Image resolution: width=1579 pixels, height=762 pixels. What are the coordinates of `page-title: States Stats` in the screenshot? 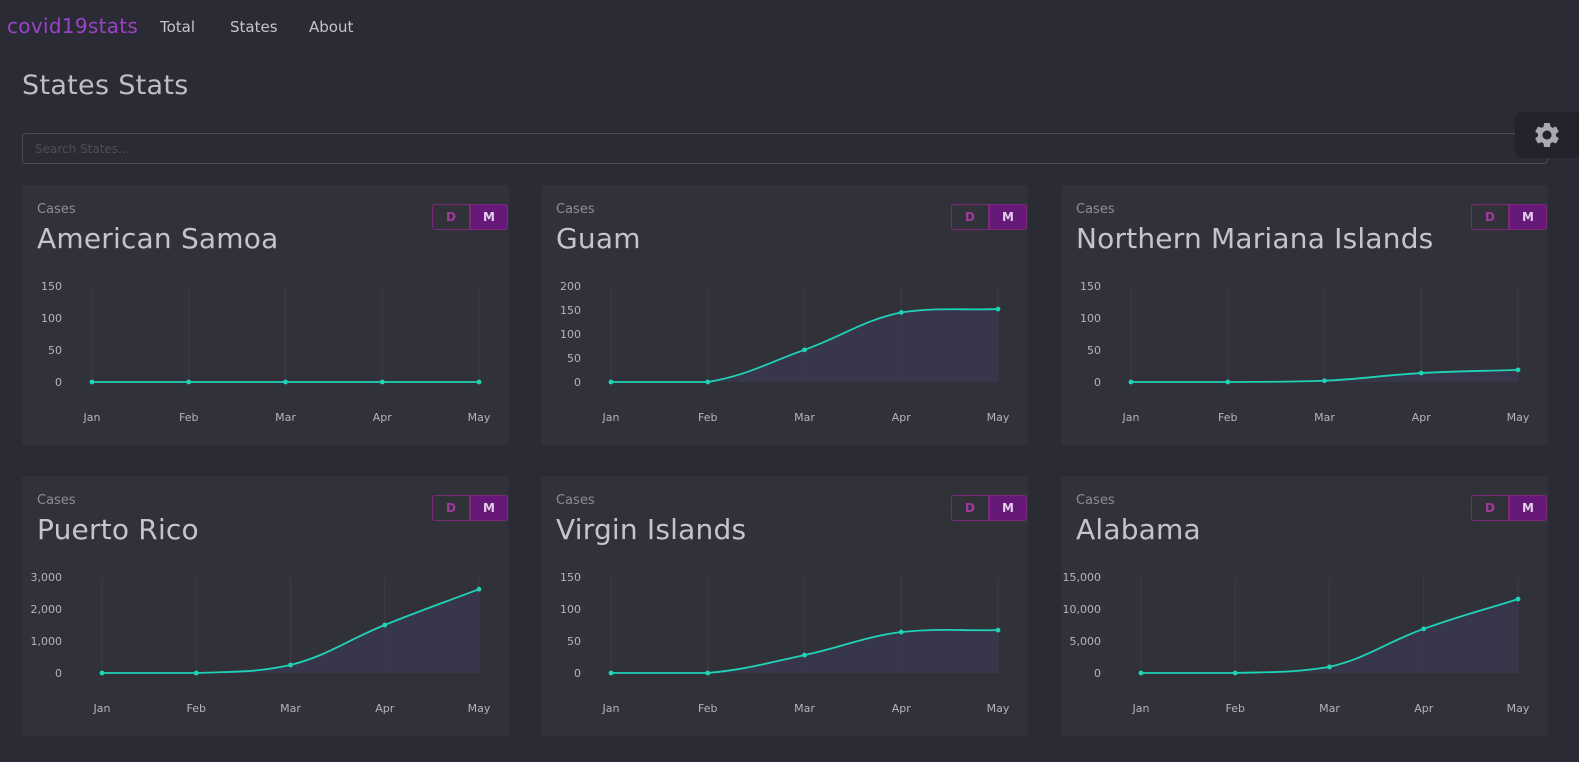 It's located at (105, 85).